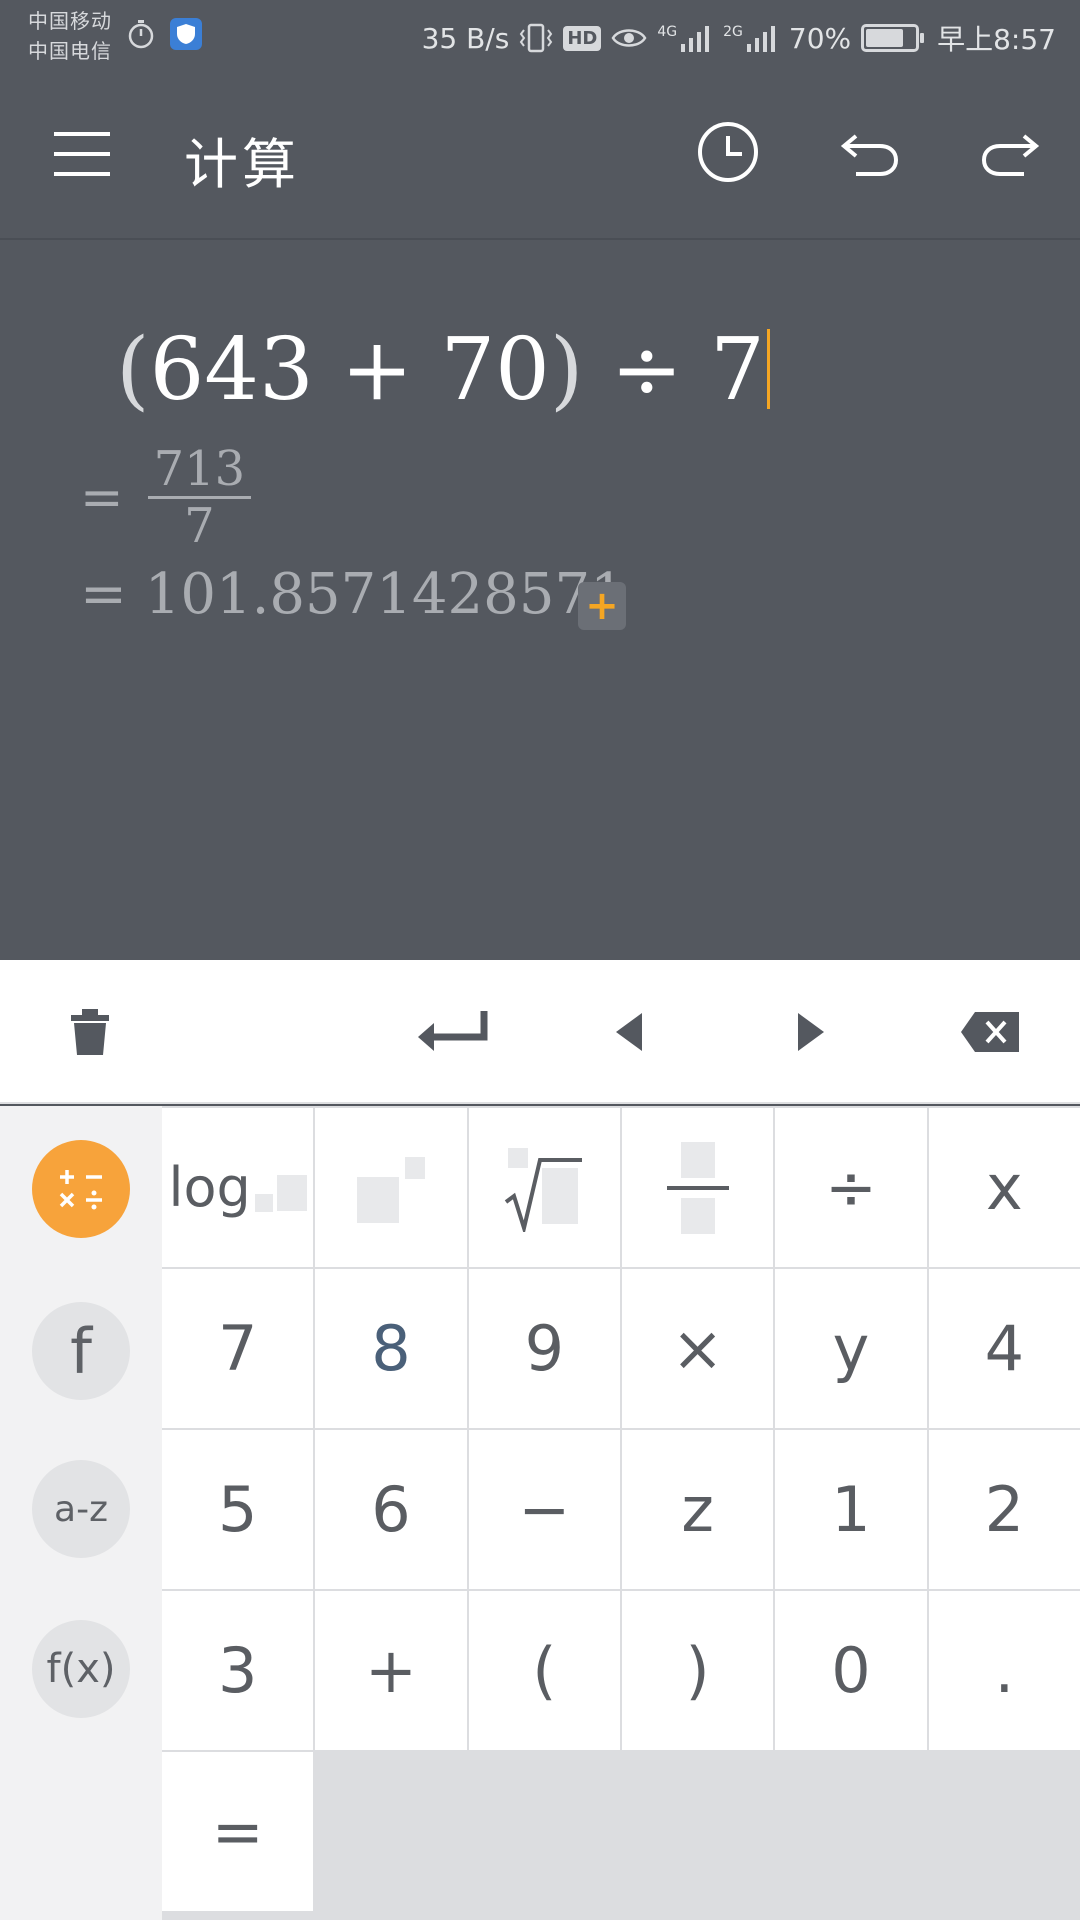  What do you see at coordinates (102, 497) in the screenshot?
I see `equals-sign: =` at bounding box center [102, 497].